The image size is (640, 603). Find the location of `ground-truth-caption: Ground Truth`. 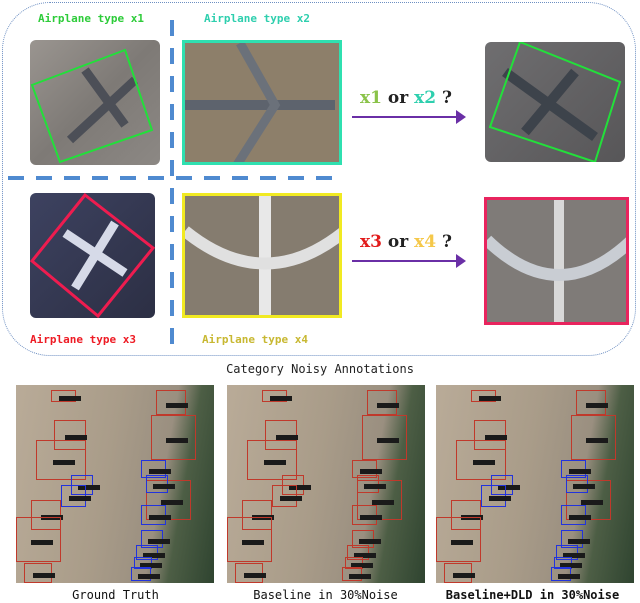

ground-truth-caption: Ground Truth is located at coordinates (115, 595).